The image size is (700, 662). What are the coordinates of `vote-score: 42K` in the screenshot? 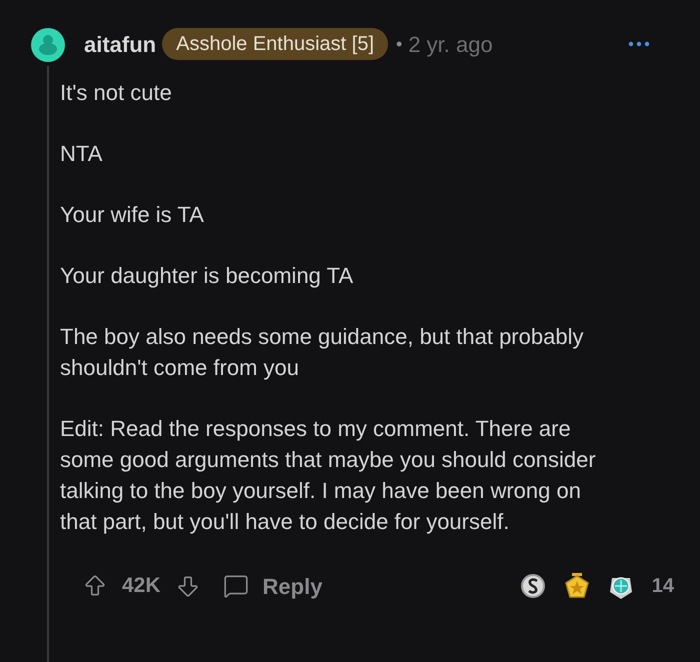 It's located at (141, 586).